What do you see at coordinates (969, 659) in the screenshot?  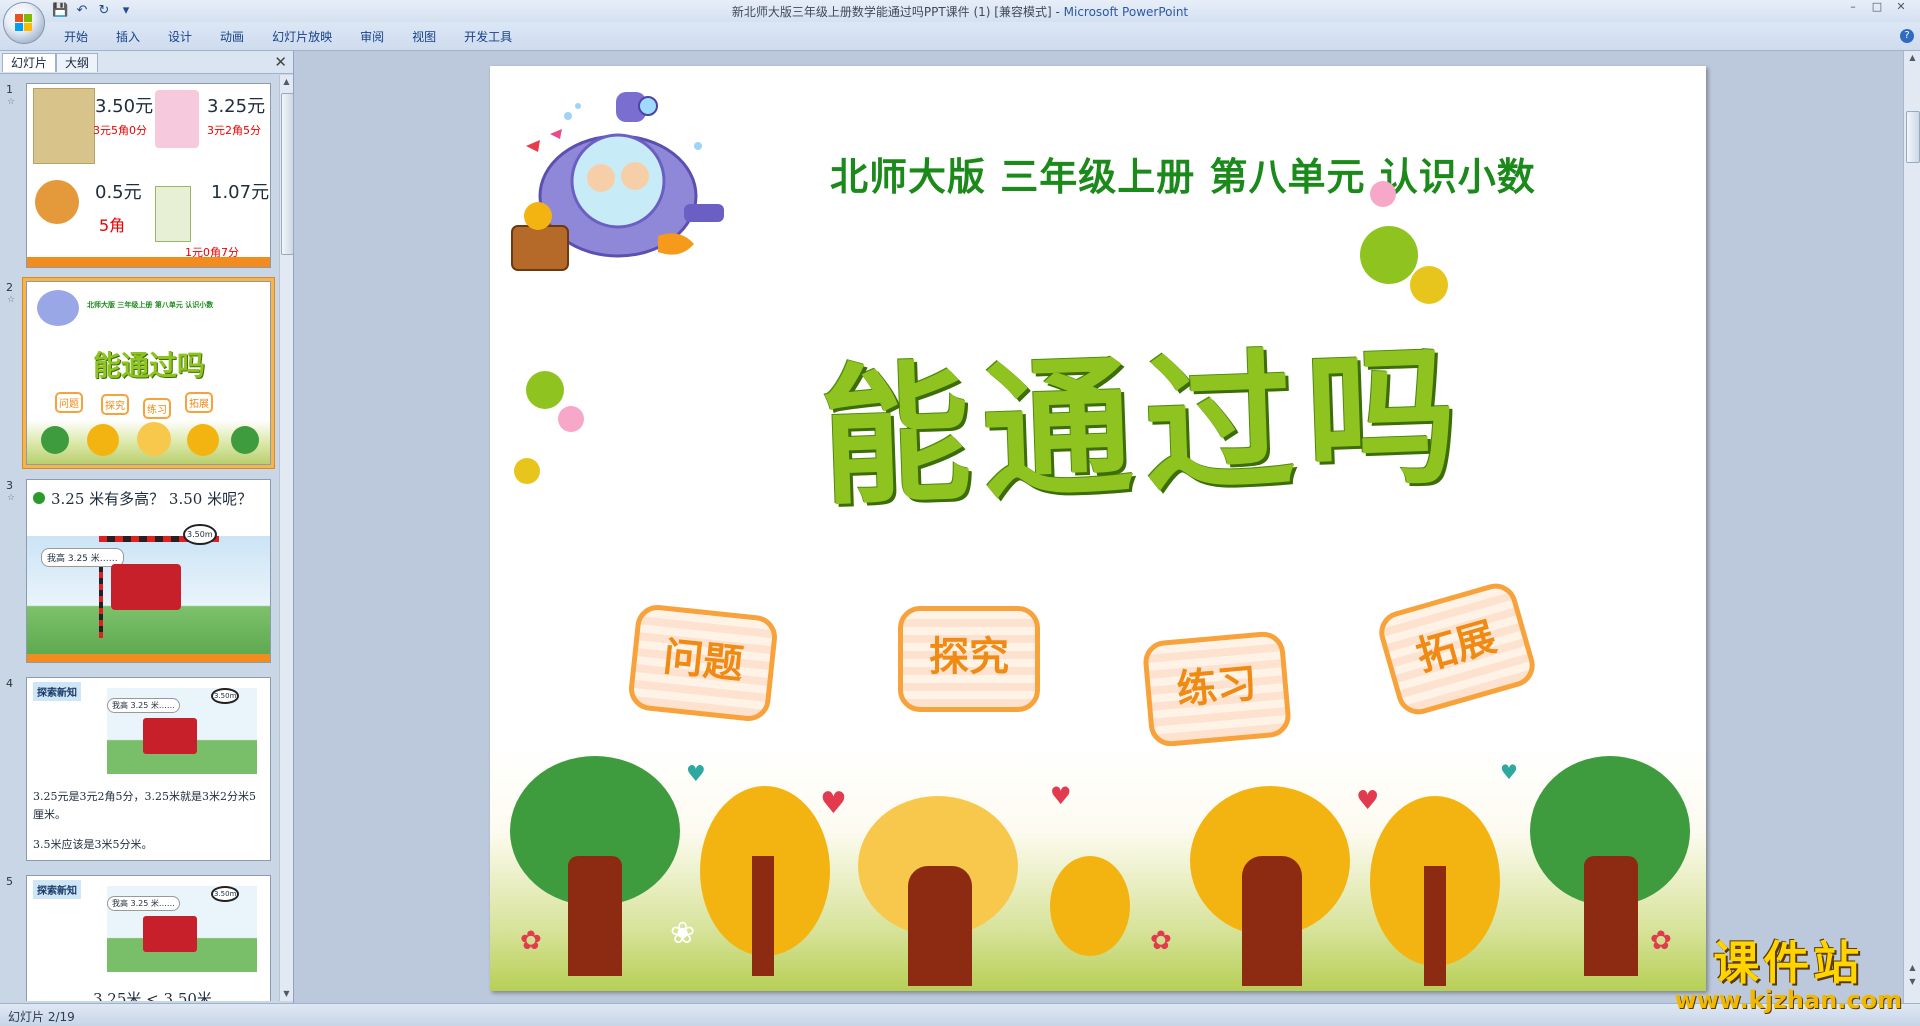 I see `badge-explore: 探究` at bounding box center [969, 659].